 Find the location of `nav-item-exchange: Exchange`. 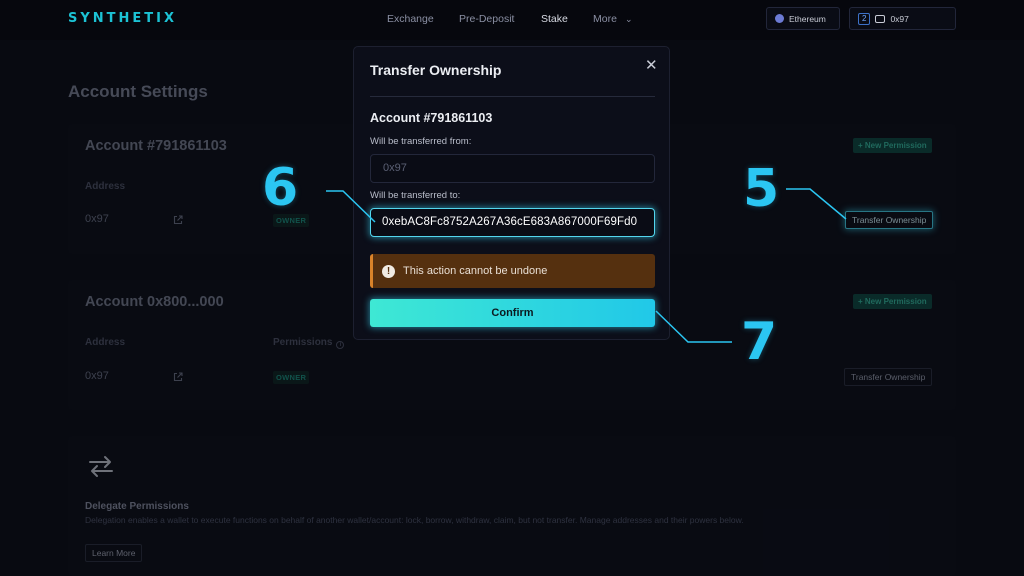

nav-item-exchange: Exchange is located at coordinates (410, 19).